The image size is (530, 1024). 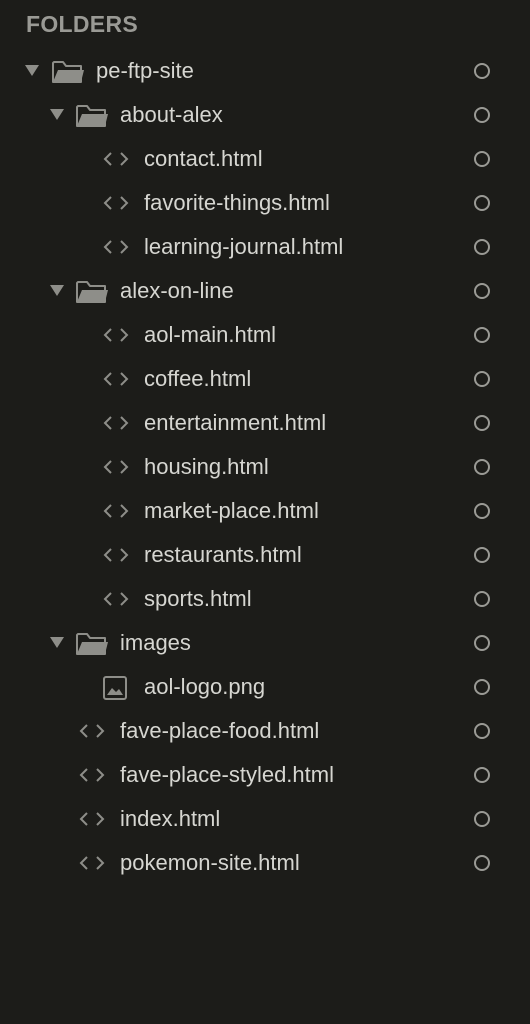 I want to click on tree-row-file: market-place.html, so click(x=265, y=511).